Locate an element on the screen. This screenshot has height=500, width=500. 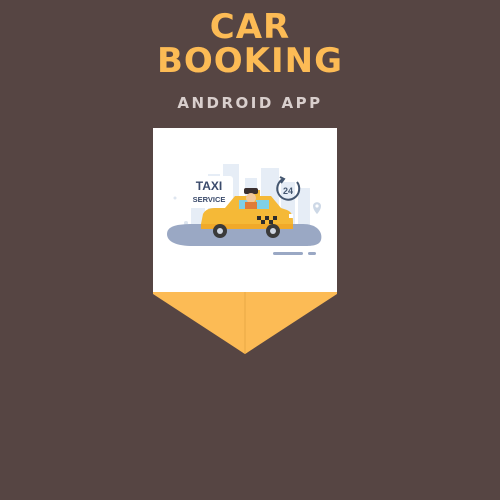
taxi-service-illustration: TAXI SERVICE 24 is located at coordinates (244, 209).